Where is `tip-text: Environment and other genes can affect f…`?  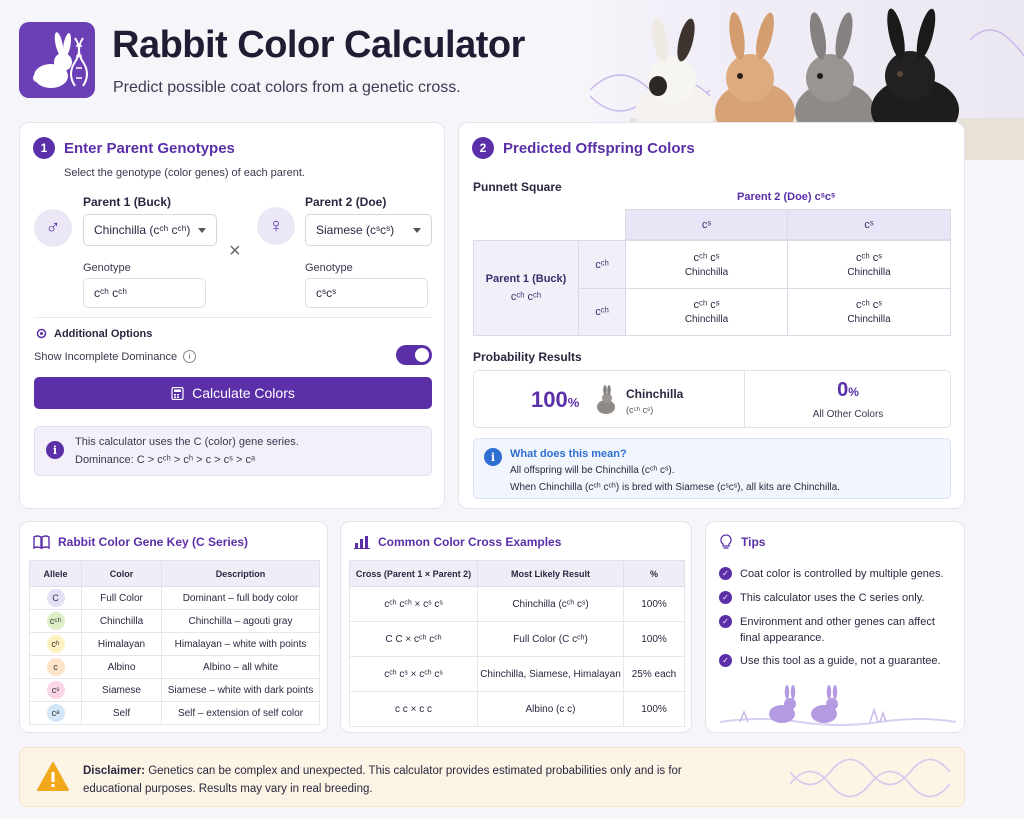 tip-text: Environment and other genes can affect f… is located at coordinates (837, 630).